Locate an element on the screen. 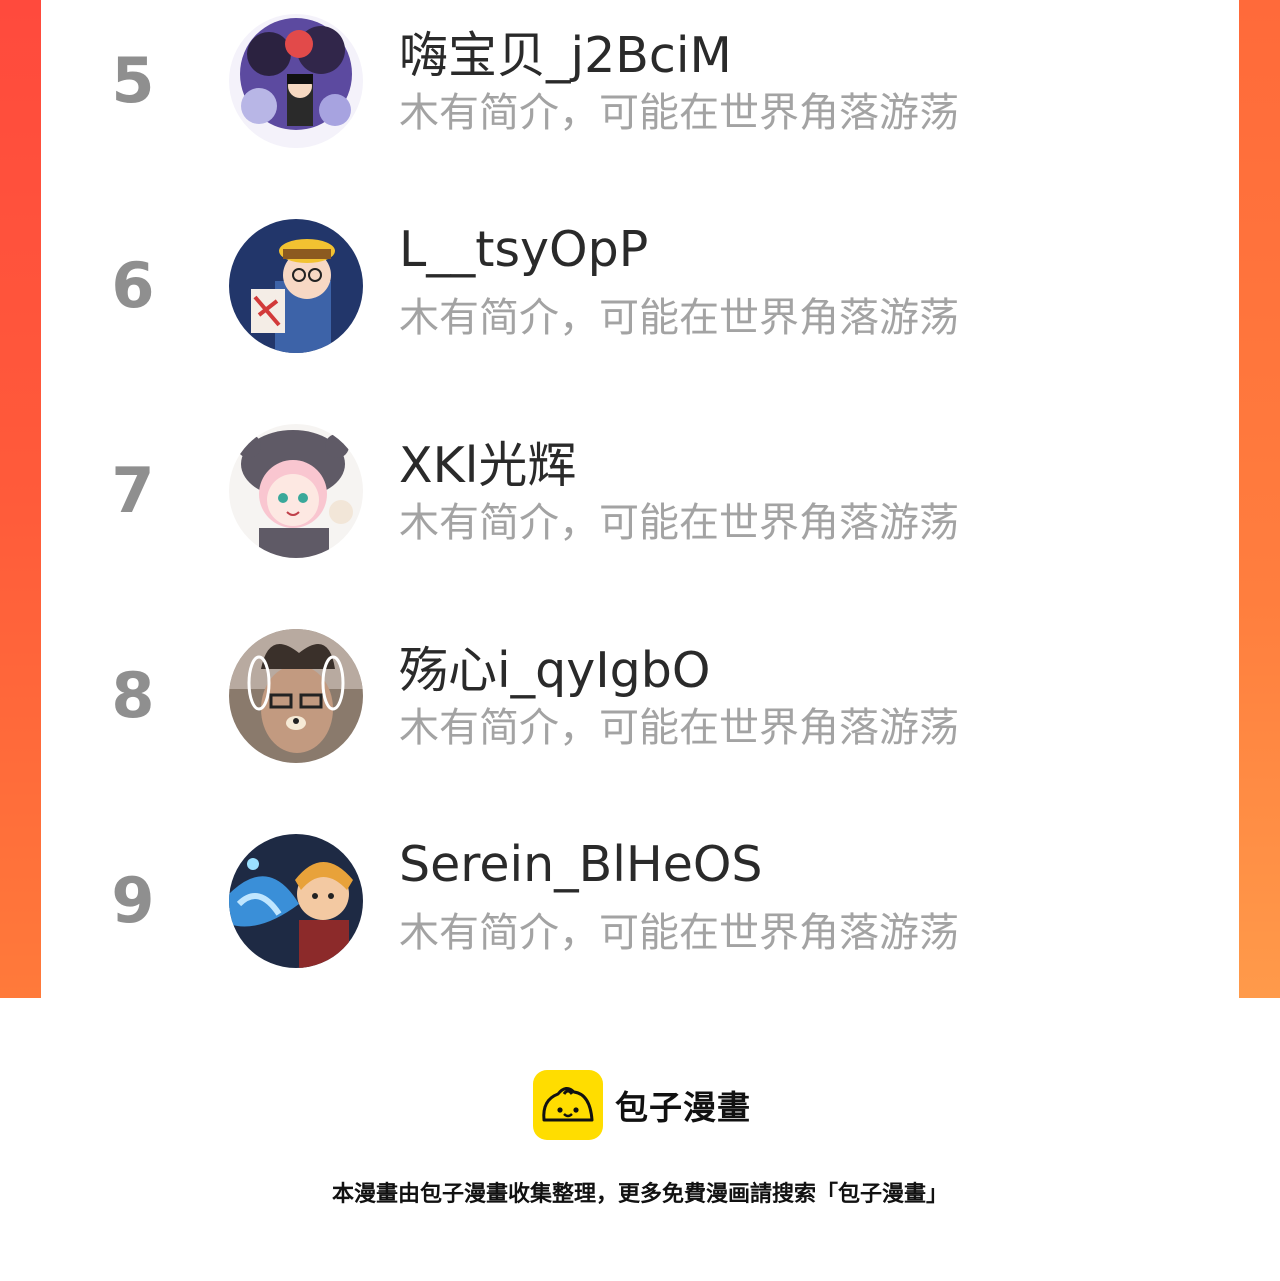 This screenshot has width=1280, height=1281. ranking-row: 5 嗨宝贝_j2BciM 木有简介，可能在世界角落游荡 is located at coordinates (640, 80).